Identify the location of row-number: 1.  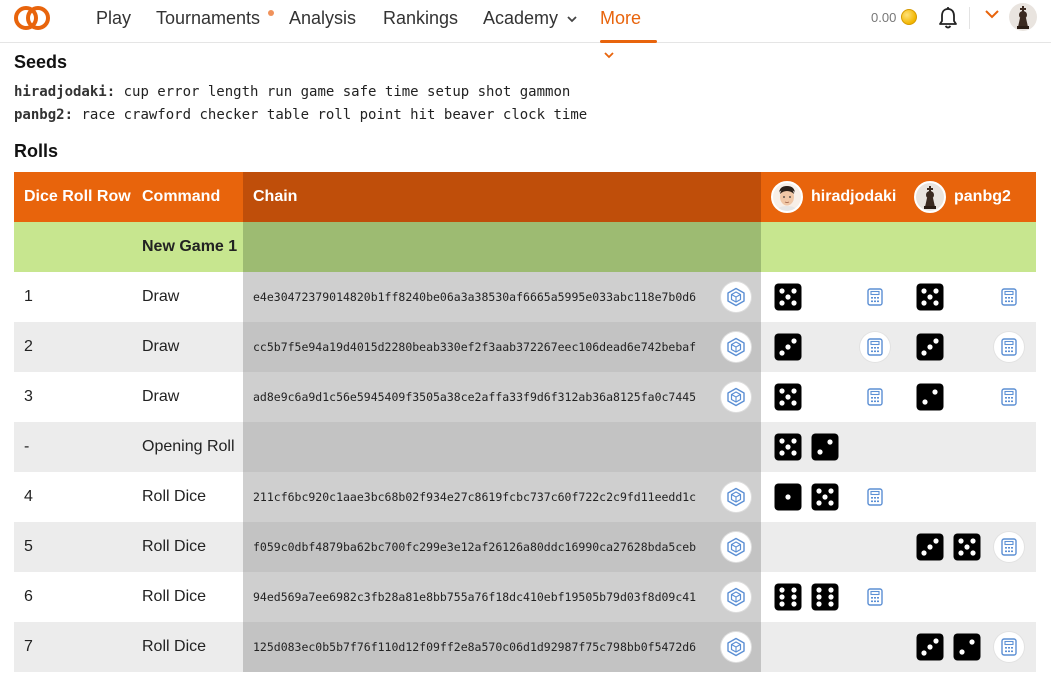
(28, 296).